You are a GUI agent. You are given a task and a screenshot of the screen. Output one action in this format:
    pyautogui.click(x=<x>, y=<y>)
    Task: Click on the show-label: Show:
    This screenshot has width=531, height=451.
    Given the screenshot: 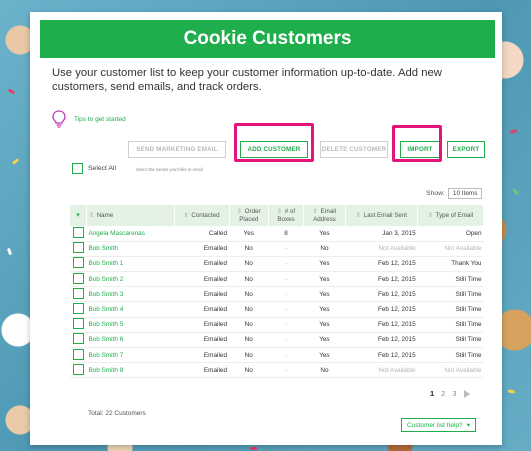 What is the action you would take?
    pyautogui.click(x=435, y=193)
    